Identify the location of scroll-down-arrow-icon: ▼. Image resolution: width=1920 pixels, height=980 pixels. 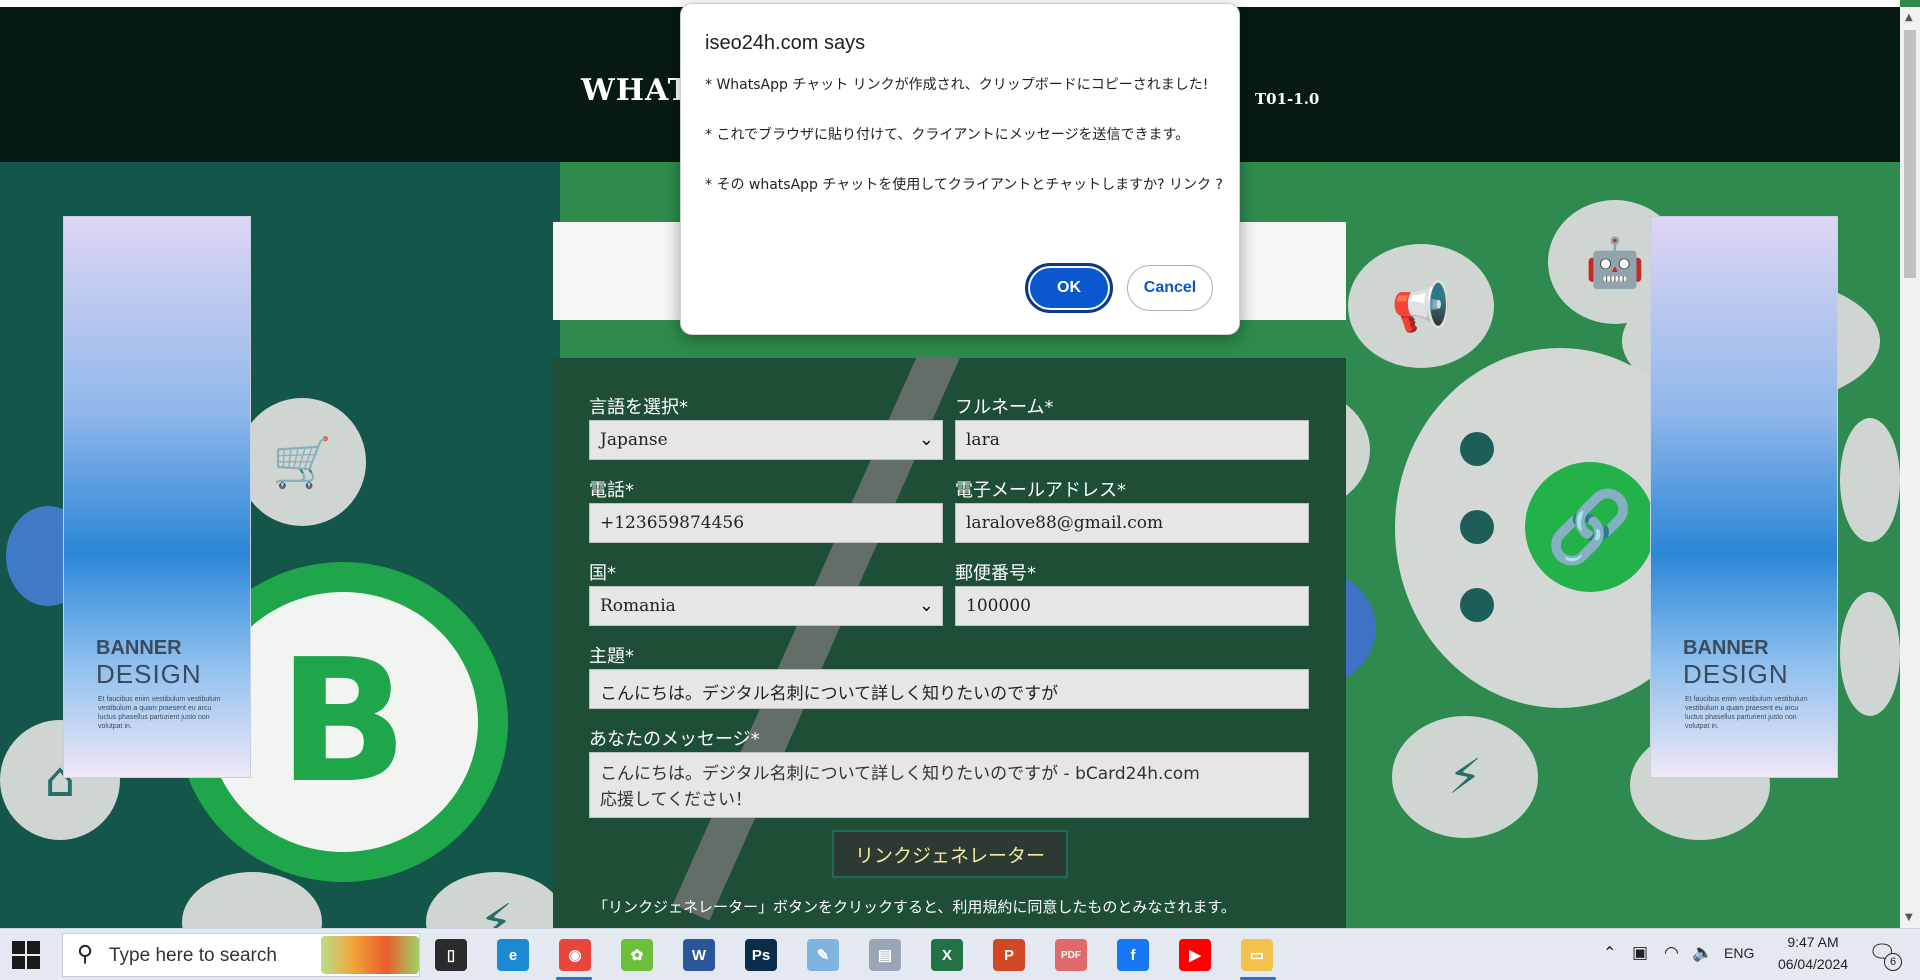
(1909, 917).